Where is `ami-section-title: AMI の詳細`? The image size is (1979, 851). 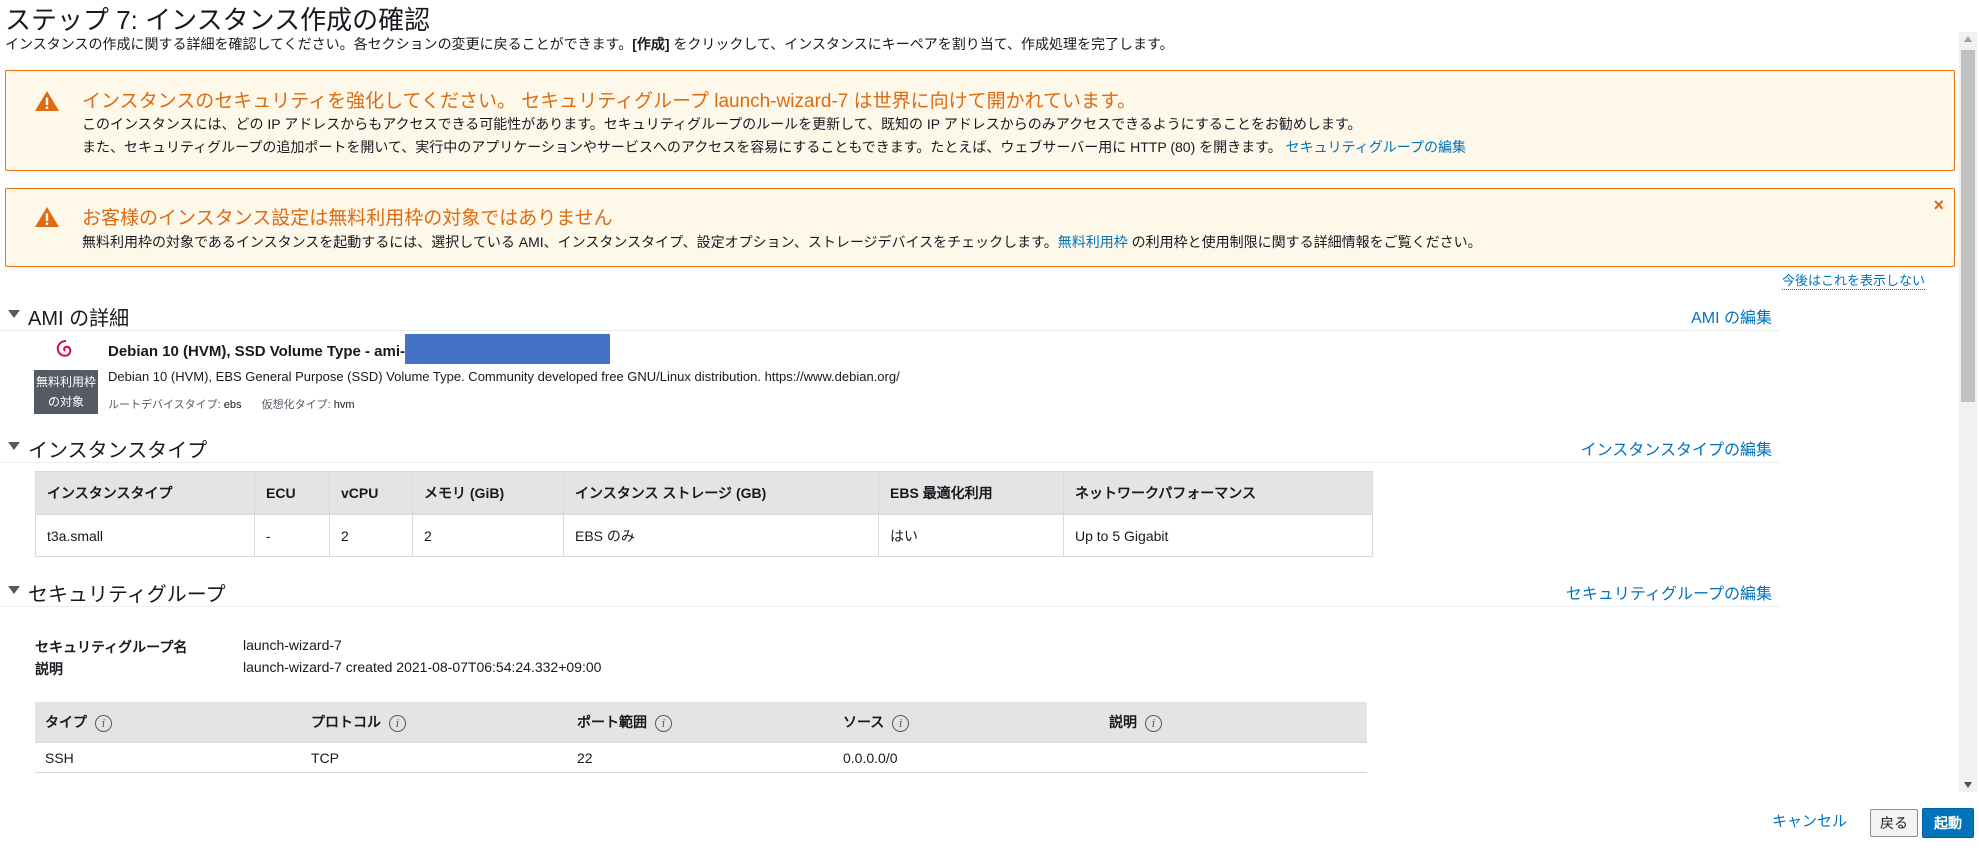 ami-section-title: AMI の詳細 is located at coordinates (79, 319).